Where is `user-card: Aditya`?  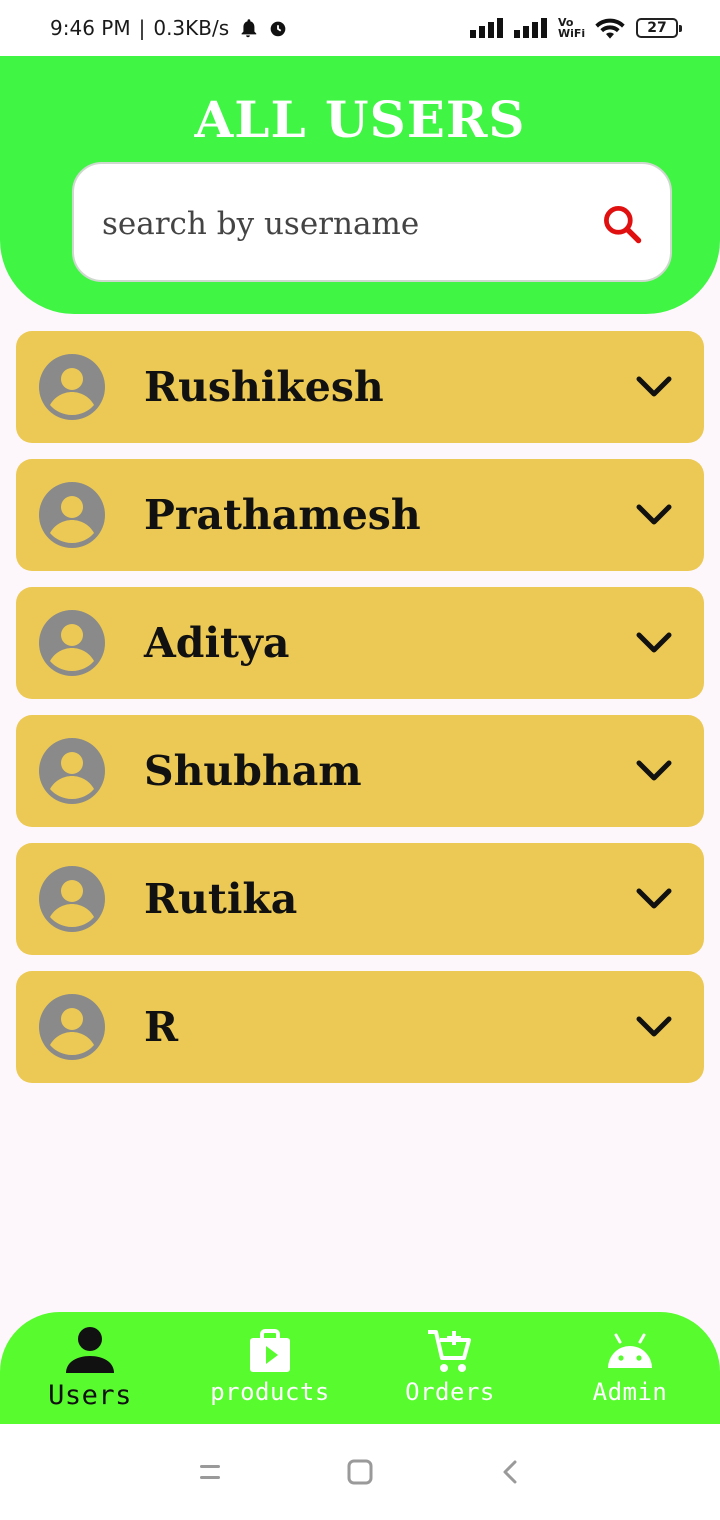
user-card: Aditya is located at coordinates (360, 643).